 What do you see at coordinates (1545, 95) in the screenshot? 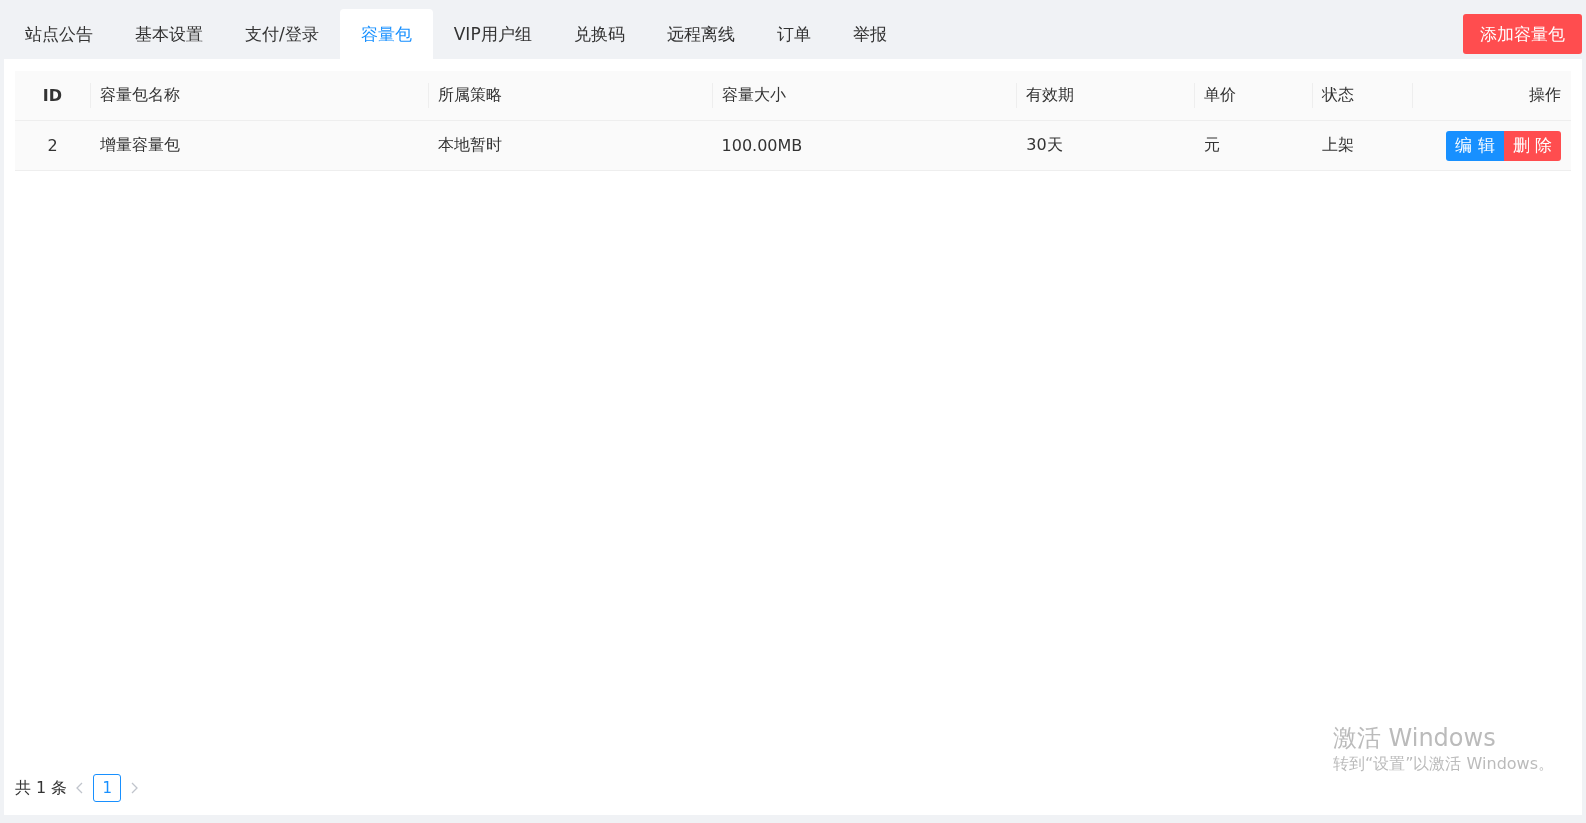
I see `column-header: 操作` at bounding box center [1545, 95].